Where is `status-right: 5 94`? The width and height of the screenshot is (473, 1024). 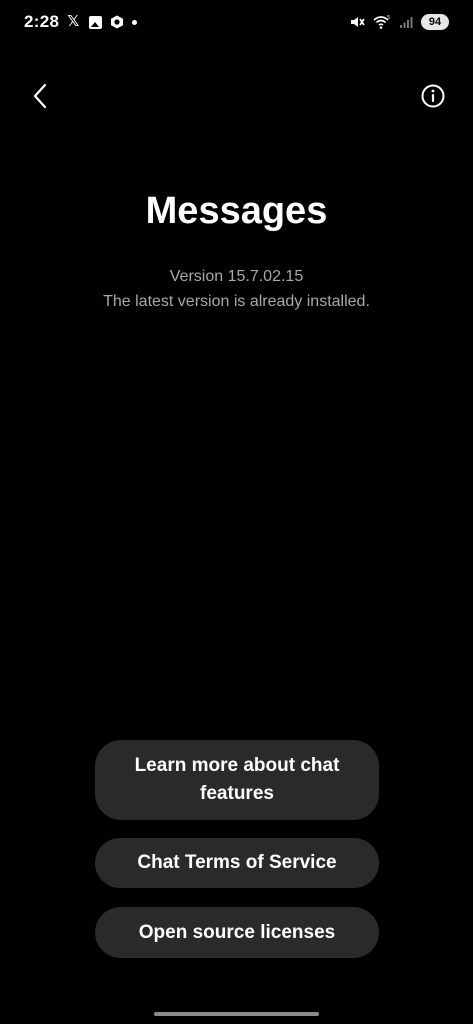
status-right: 5 94 is located at coordinates (399, 22).